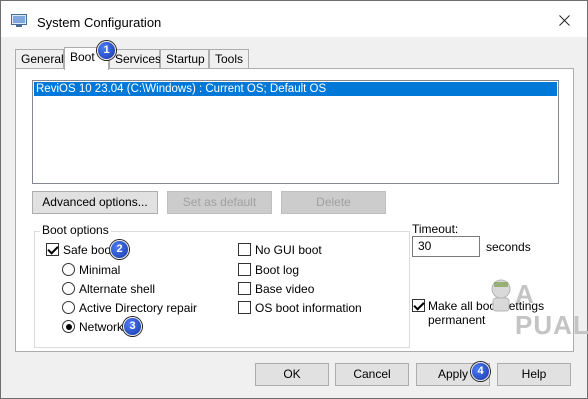 Image resolution: width=588 pixels, height=399 pixels. I want to click on cancel-button: Cancel, so click(372, 374).